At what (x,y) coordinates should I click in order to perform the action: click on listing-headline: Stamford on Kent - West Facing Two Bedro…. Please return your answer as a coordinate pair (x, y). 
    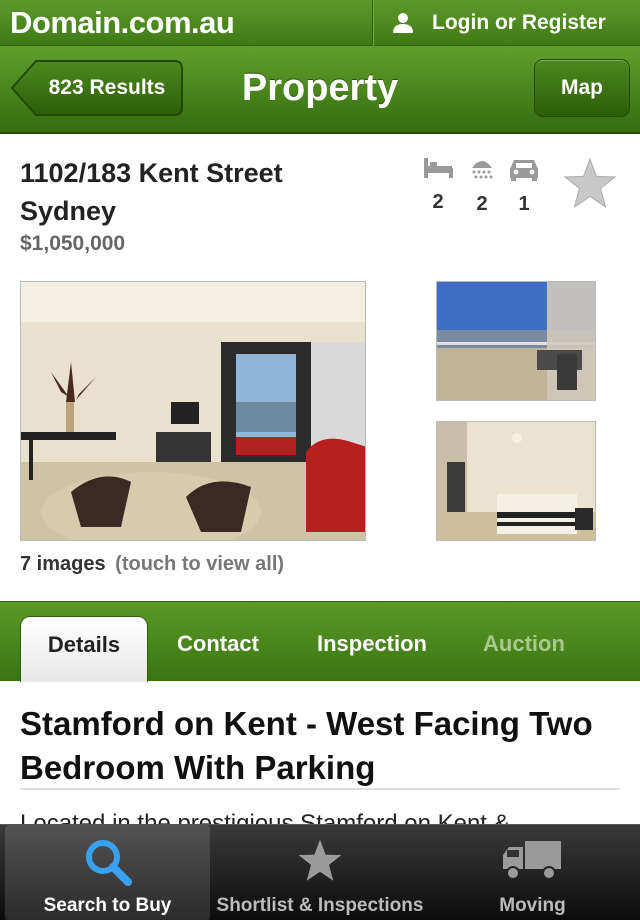
    Looking at the image, I should click on (306, 745).